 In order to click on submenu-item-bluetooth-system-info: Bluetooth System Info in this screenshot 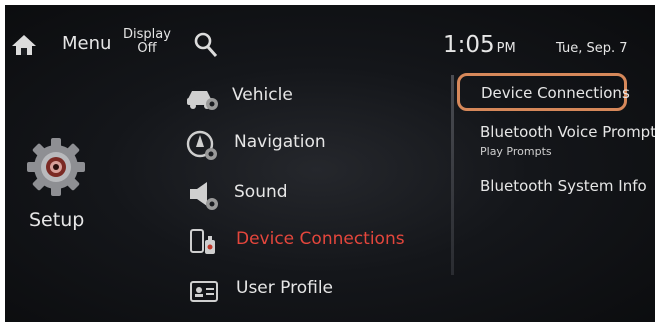, I will do `click(557, 187)`.